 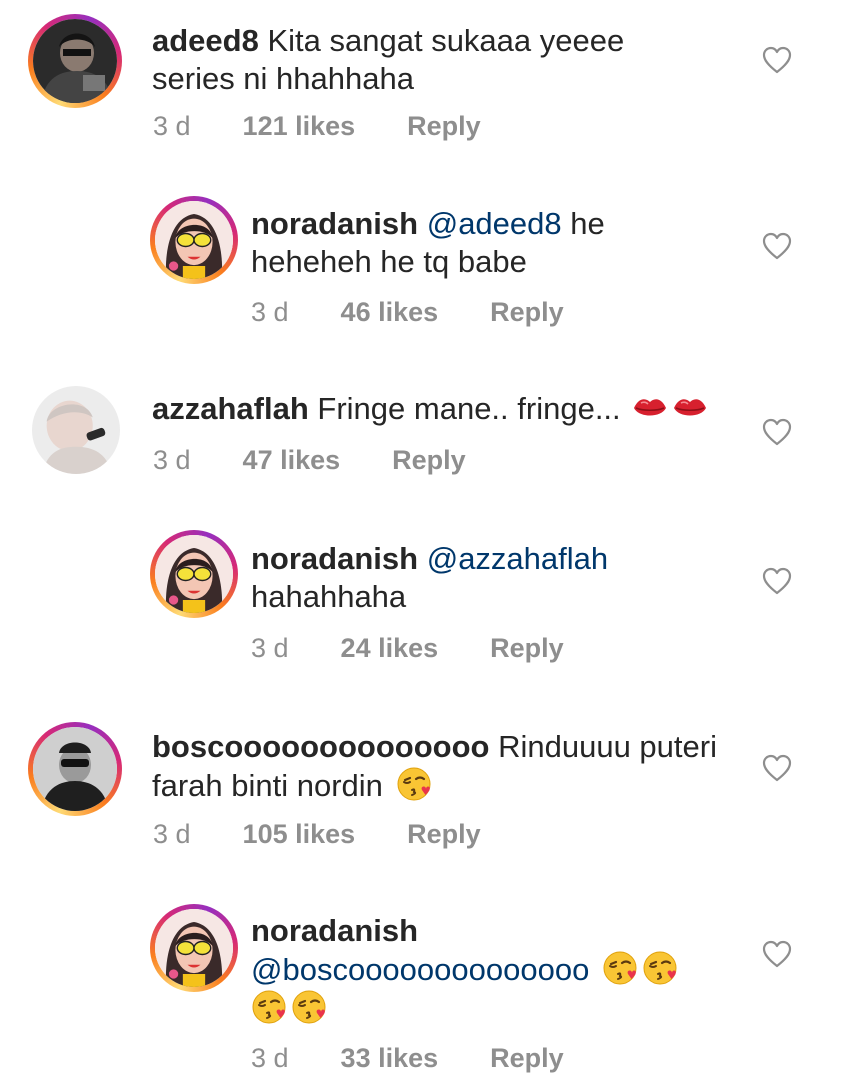 What do you see at coordinates (230, 408) in the screenshot?
I see `username: azzahaflah` at bounding box center [230, 408].